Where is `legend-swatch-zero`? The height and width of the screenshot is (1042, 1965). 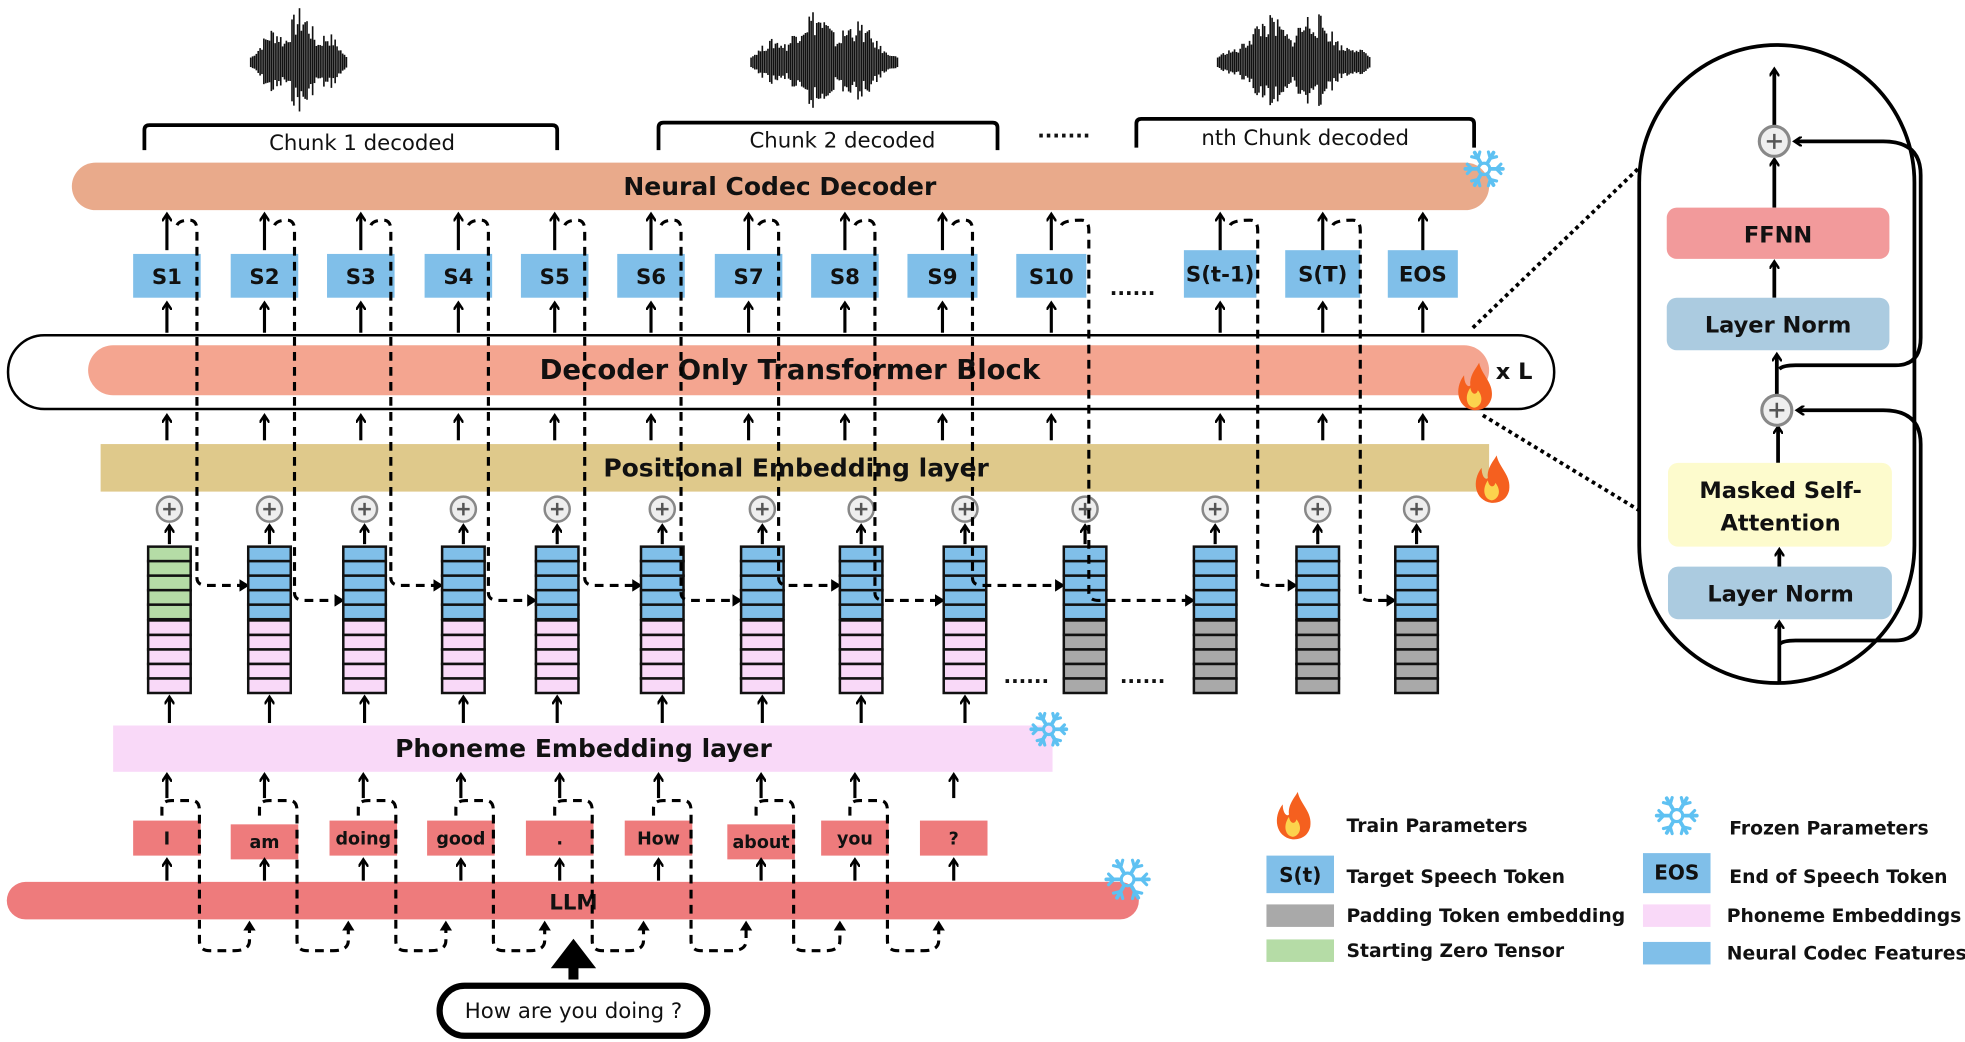
legend-swatch-zero is located at coordinates (1300, 950).